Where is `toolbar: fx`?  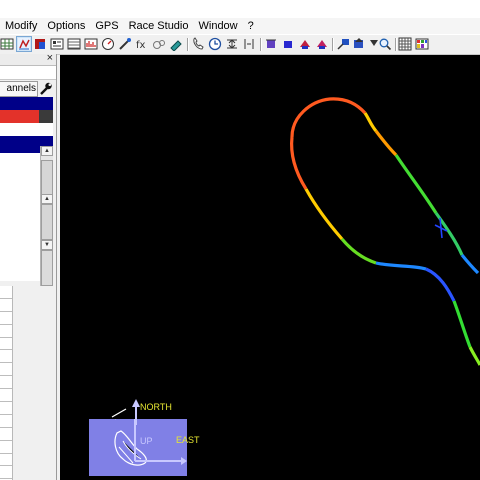 toolbar: fx is located at coordinates (240, 44).